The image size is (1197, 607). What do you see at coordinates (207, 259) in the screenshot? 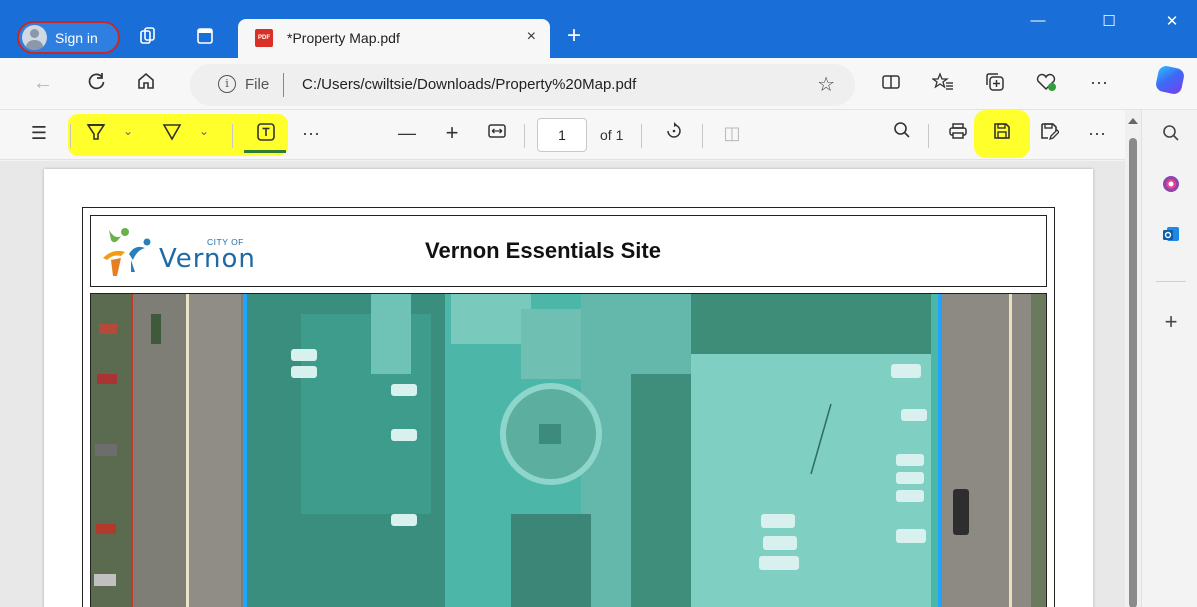
I see `logo-vernon: Vernon` at bounding box center [207, 259].